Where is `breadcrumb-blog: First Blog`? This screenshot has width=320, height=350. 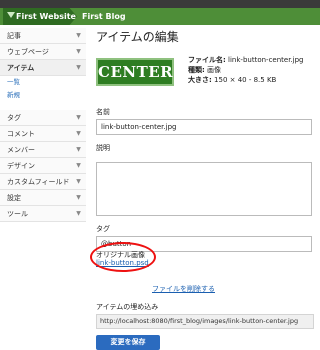
breadcrumb-blog: First Blog is located at coordinates (104, 16).